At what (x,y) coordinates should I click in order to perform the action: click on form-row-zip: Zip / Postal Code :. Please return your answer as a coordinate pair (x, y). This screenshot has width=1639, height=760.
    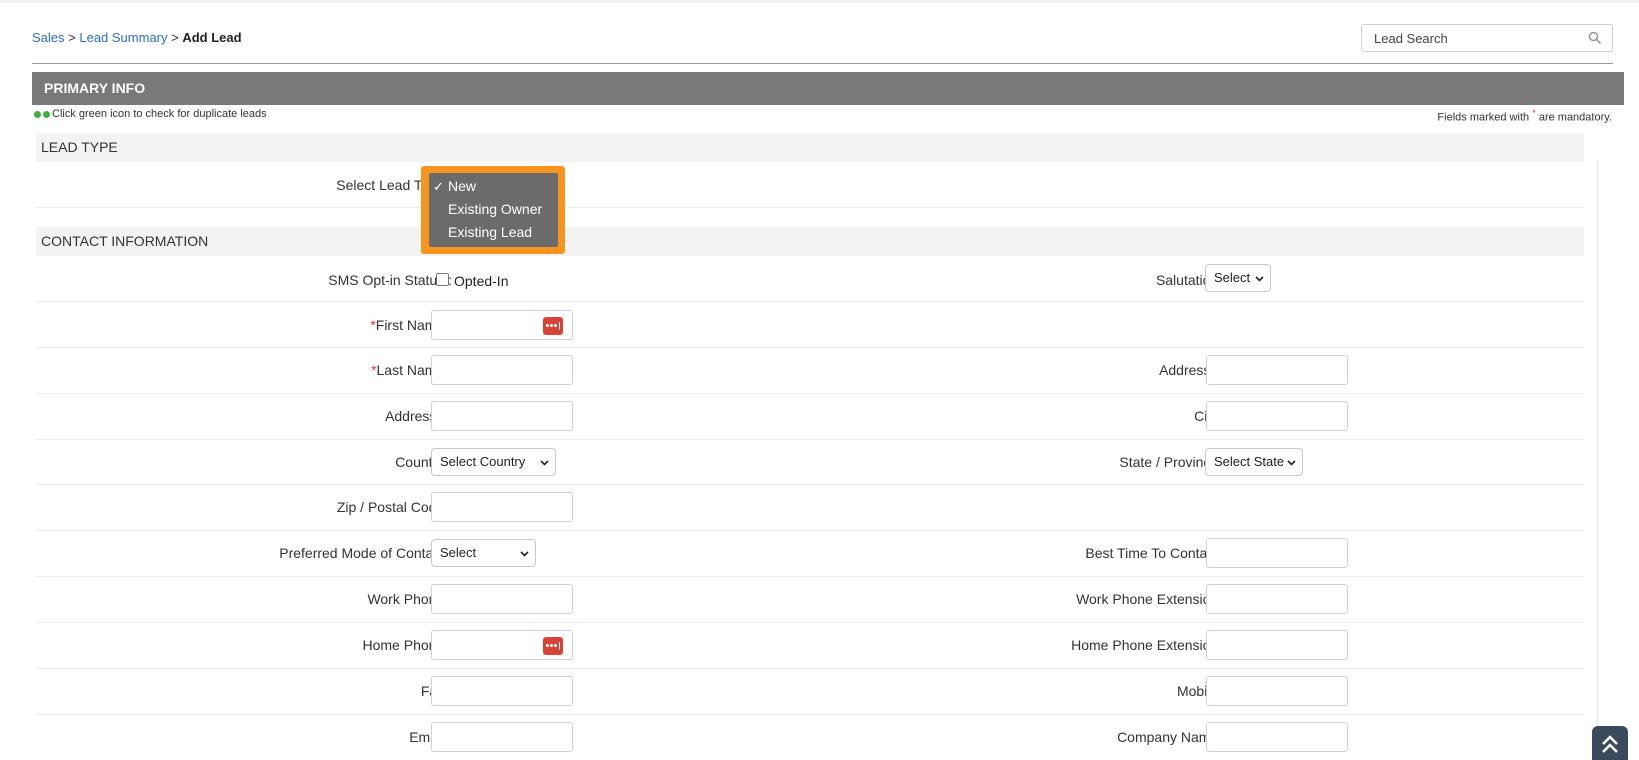
    Looking at the image, I should click on (810, 508).